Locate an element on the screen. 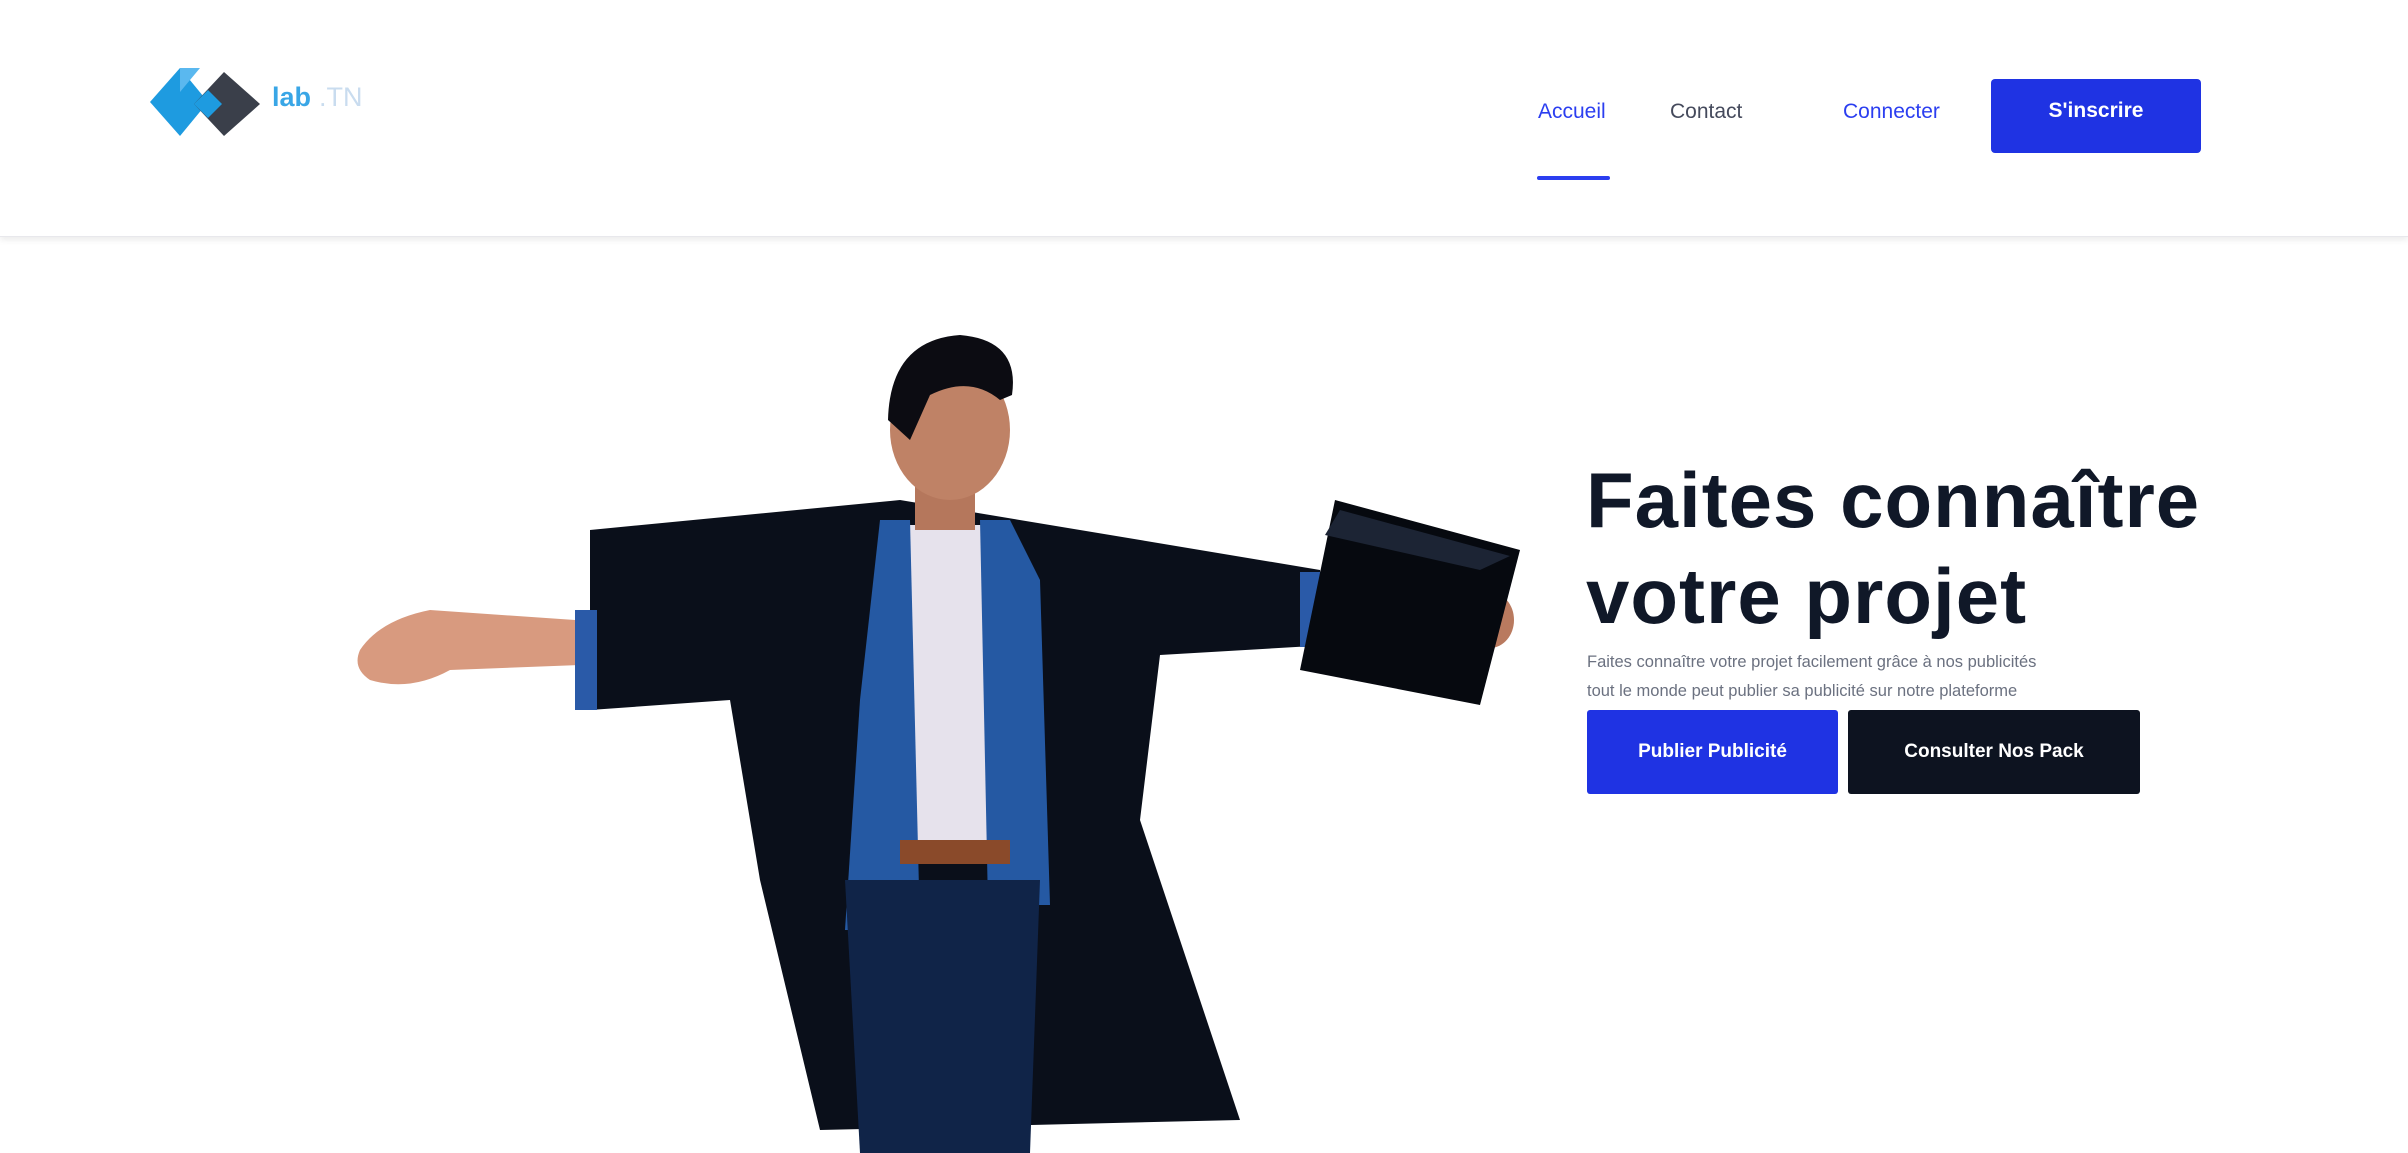  view-packs-button: Consulter Nos Pack is located at coordinates (1994, 752).